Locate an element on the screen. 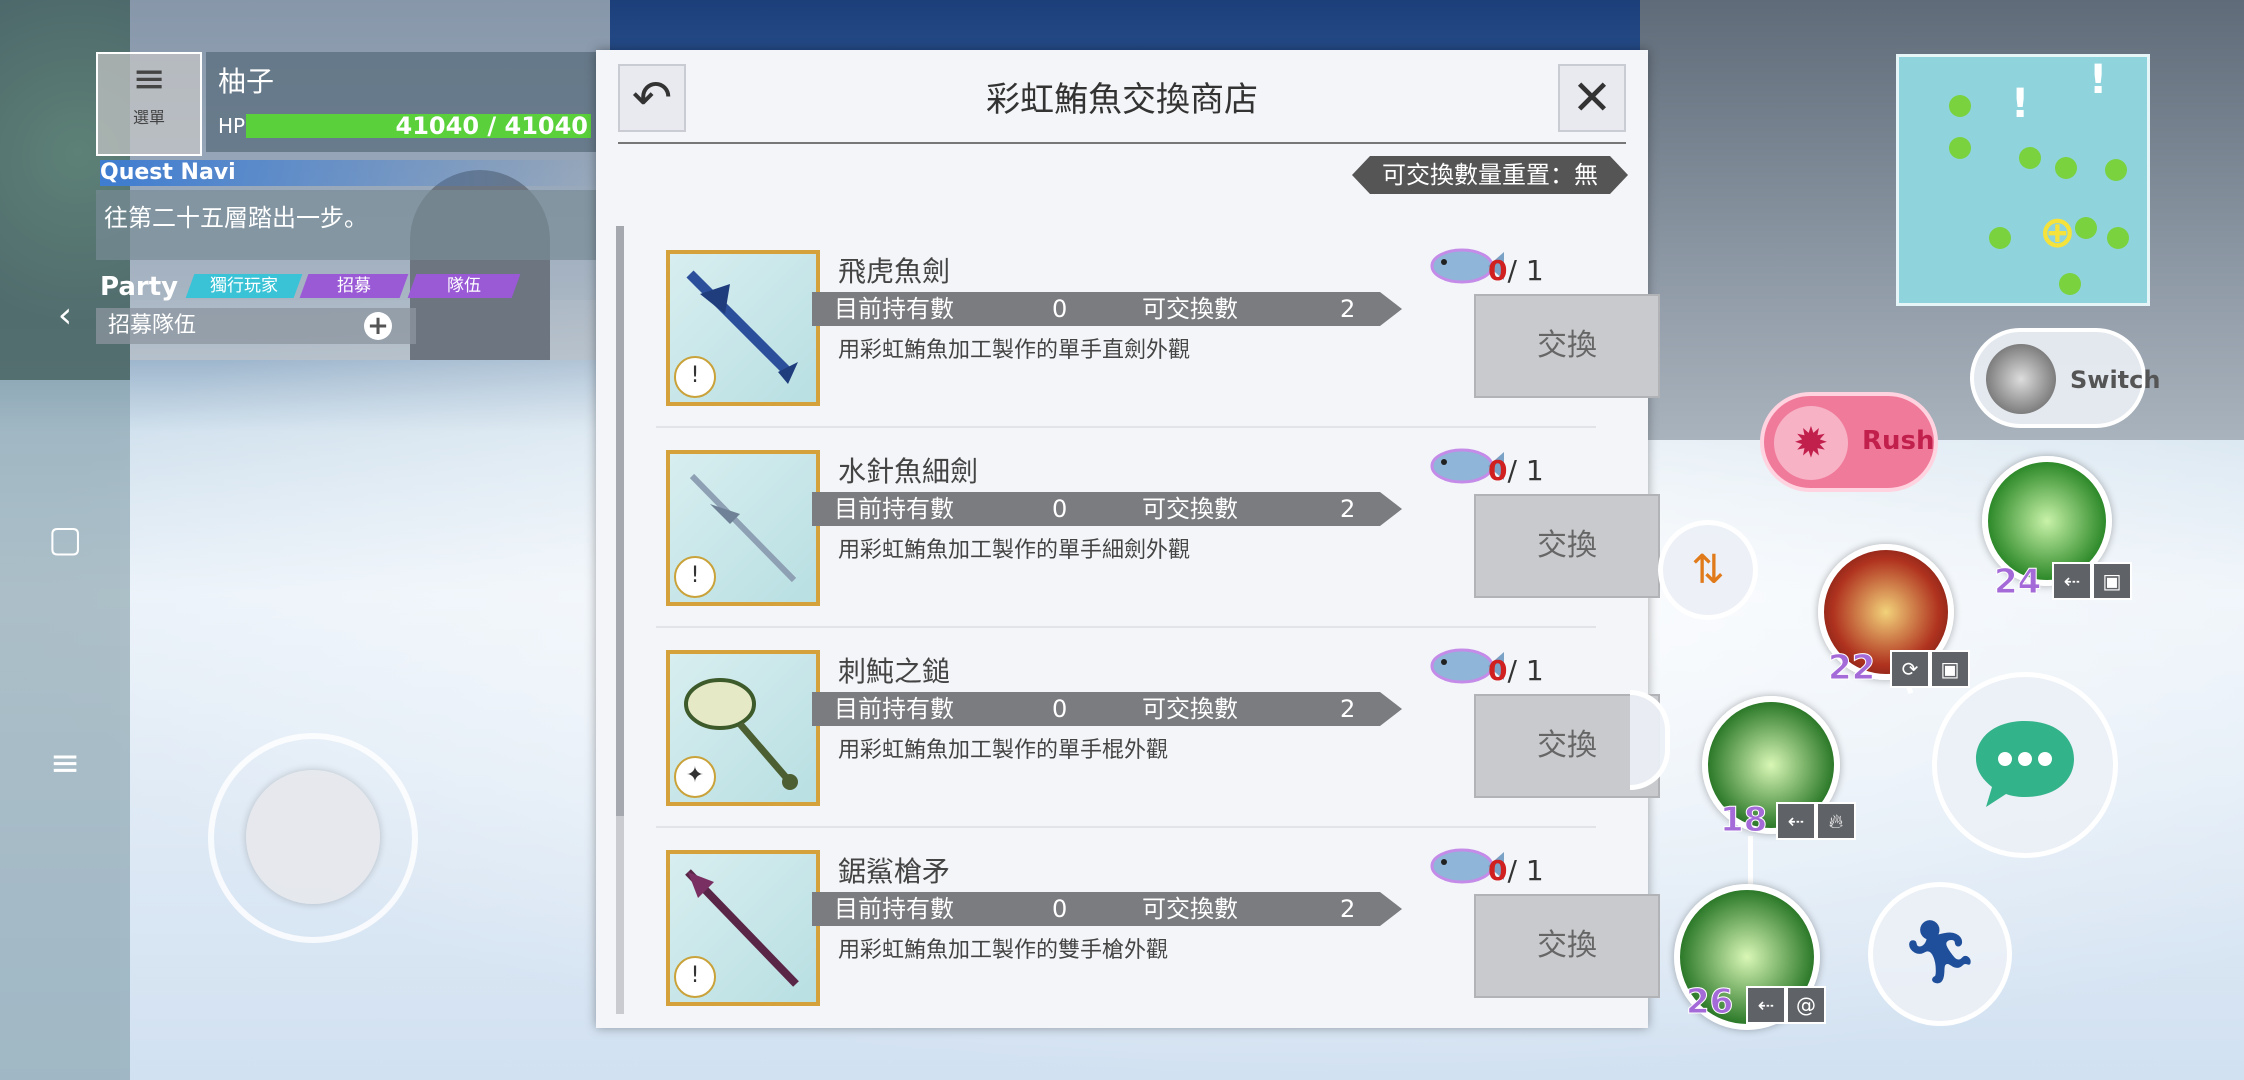 The height and width of the screenshot is (1080, 2244). weapon-swap-button: ⇅ is located at coordinates (1708, 570).